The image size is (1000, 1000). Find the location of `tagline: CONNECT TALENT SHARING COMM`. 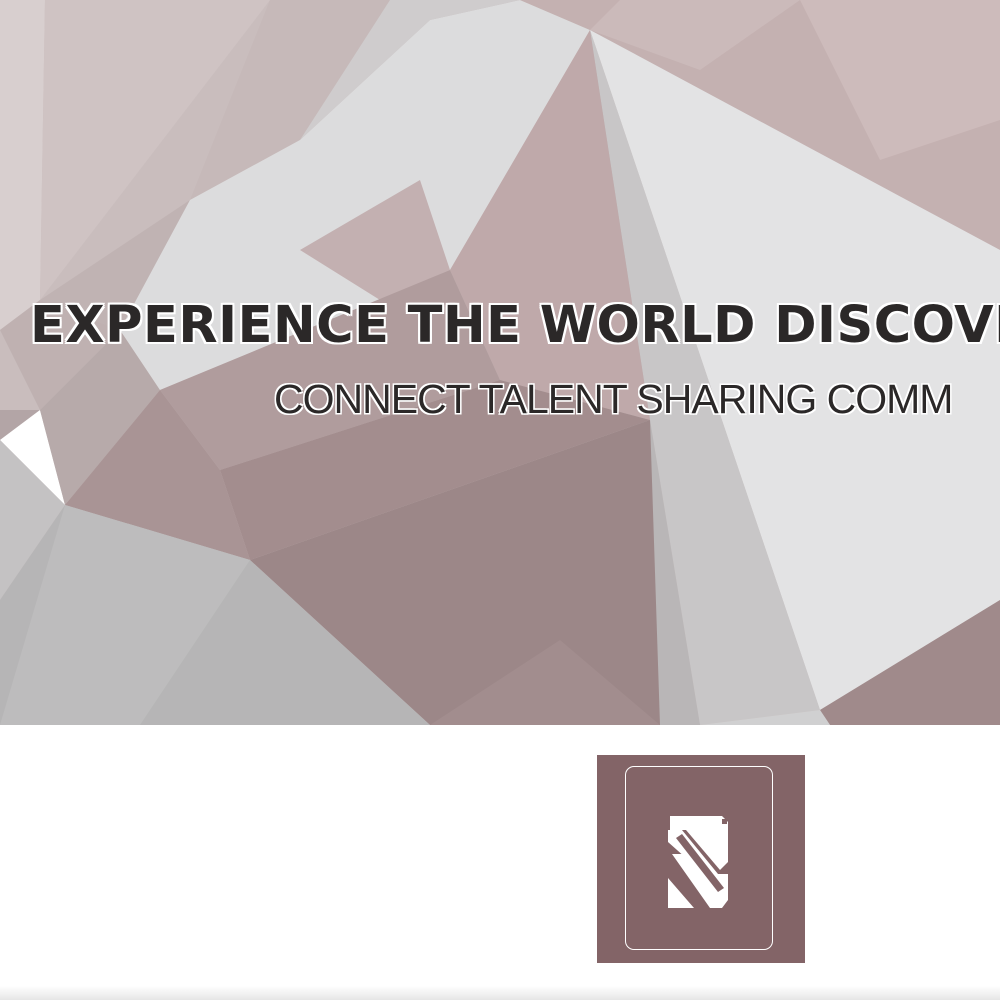

tagline: CONNECT TALENT SHARING COMM is located at coordinates (613, 399).